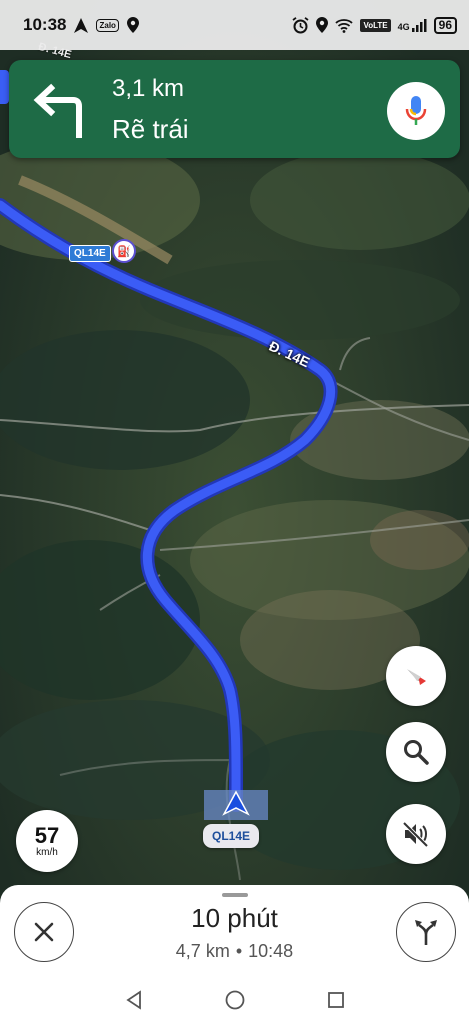  I want to click on speed-unit: km/h, so click(47, 852).